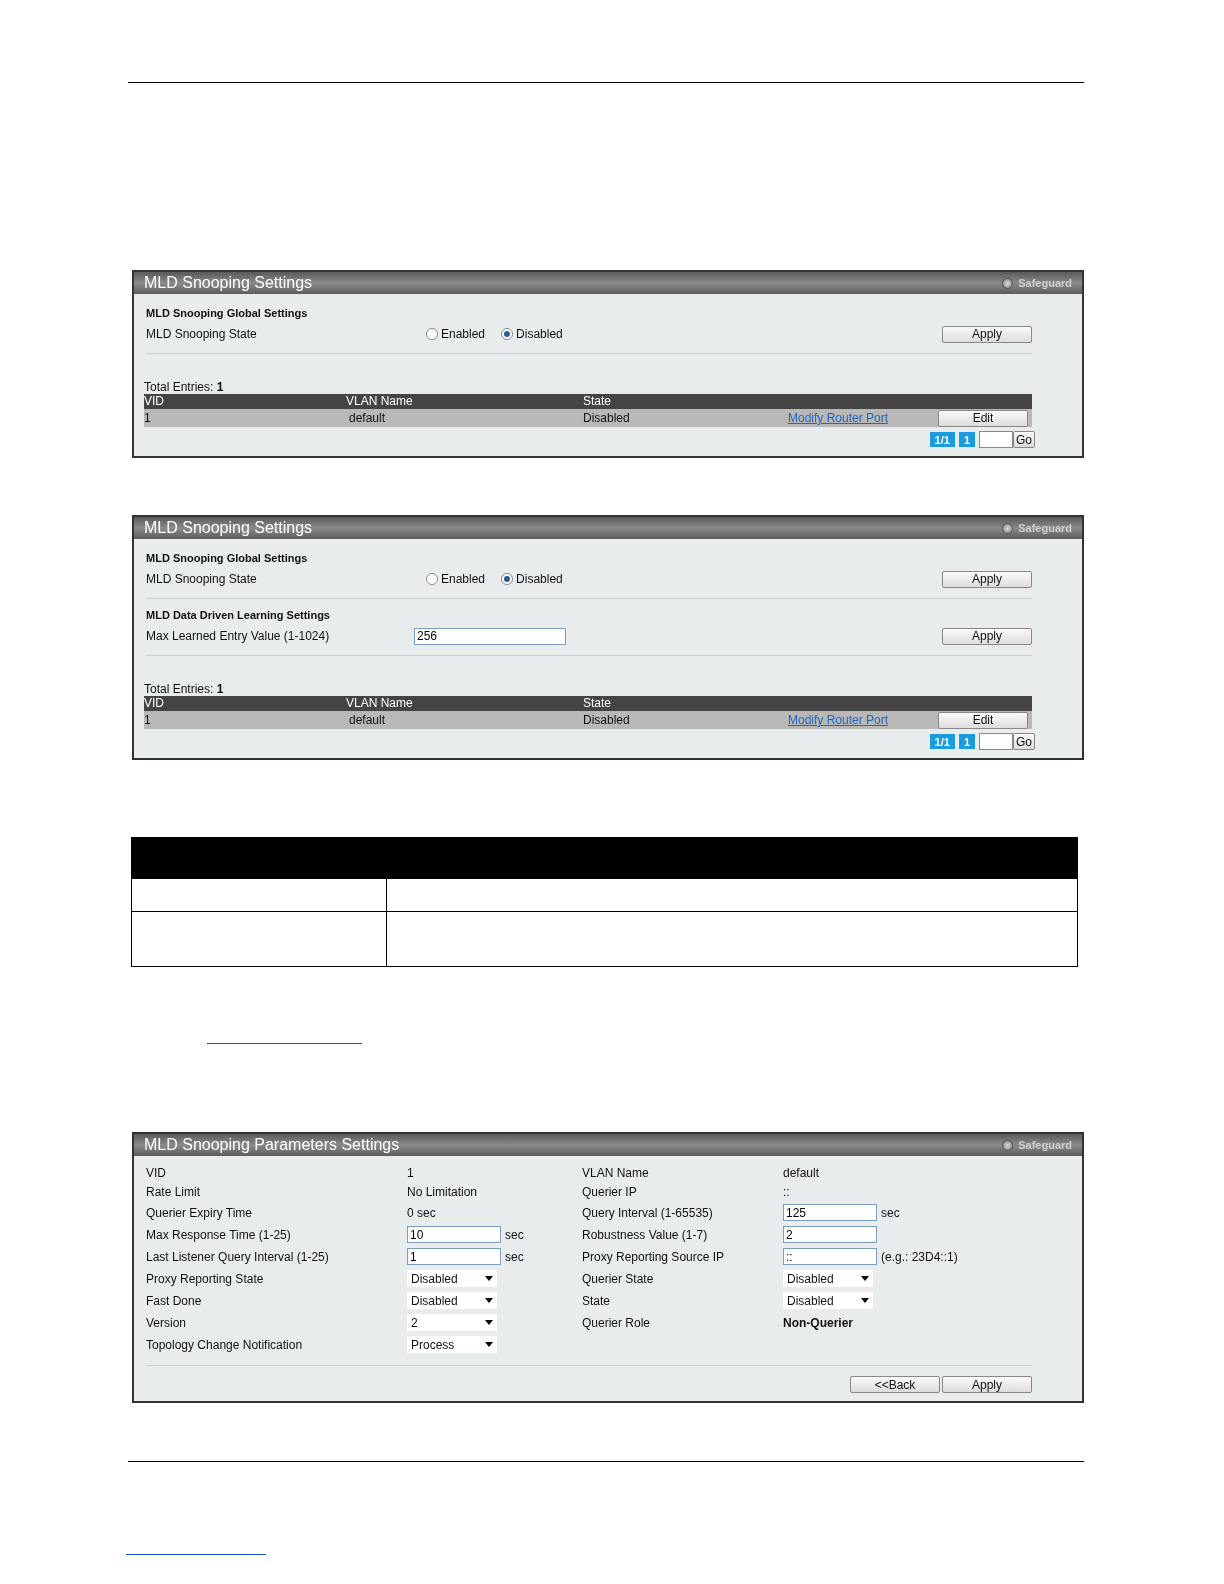 Image resolution: width=1224 pixels, height=1584 pixels. What do you see at coordinates (238, 636) in the screenshot?
I see `field-label: Max Learned Entry Value (1-1024)` at bounding box center [238, 636].